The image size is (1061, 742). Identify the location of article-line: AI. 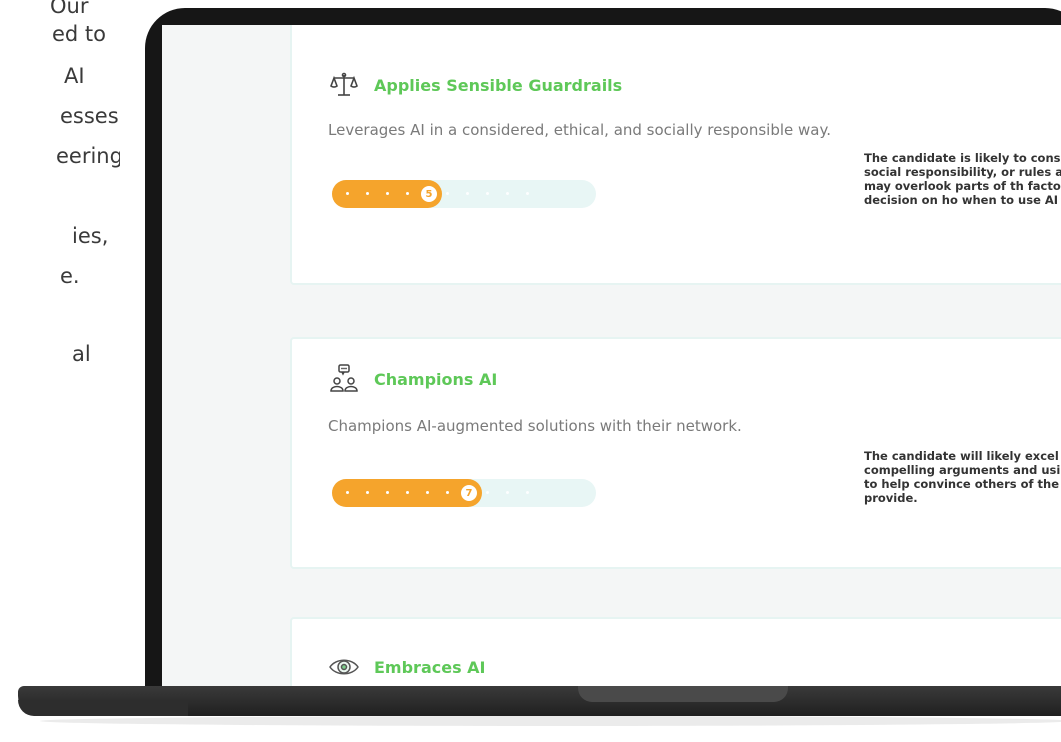
(74, 76).